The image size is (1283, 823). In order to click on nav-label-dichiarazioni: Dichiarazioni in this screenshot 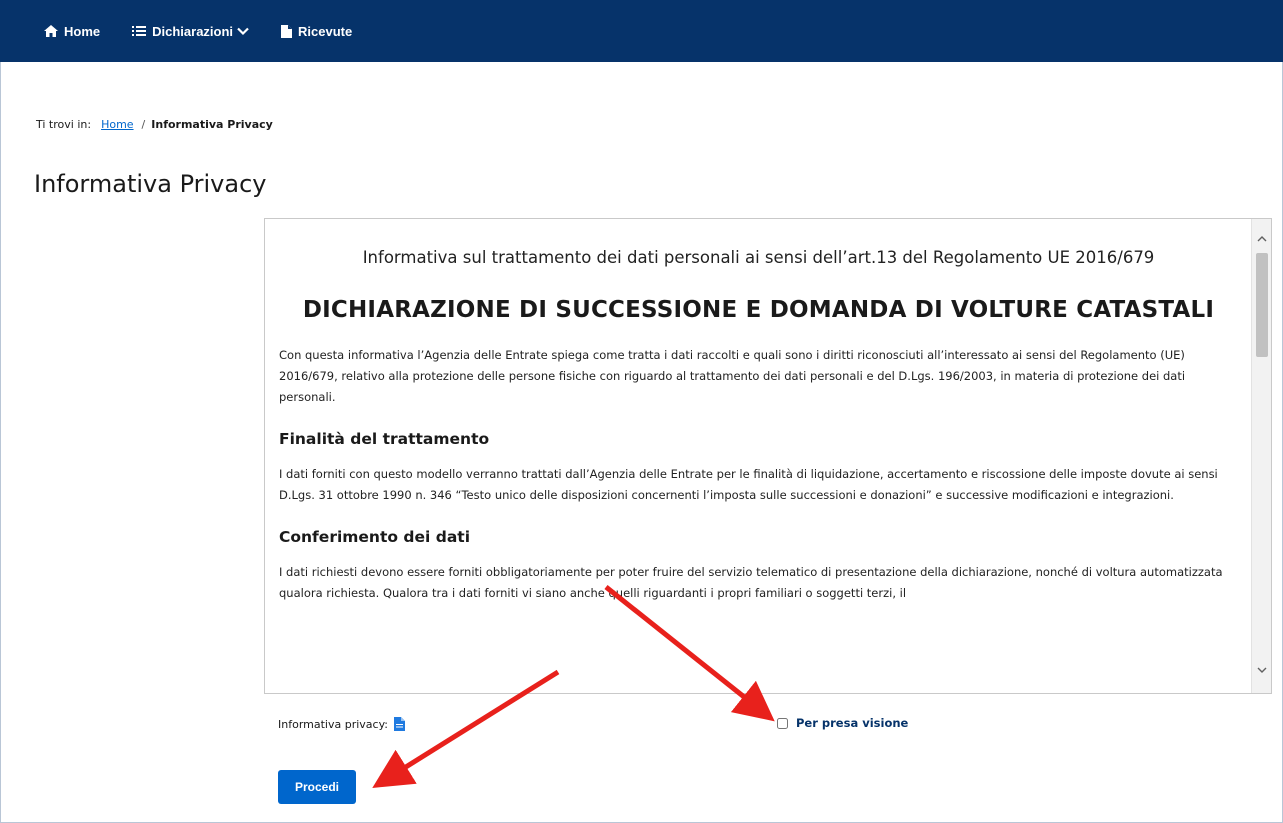, I will do `click(193, 31)`.